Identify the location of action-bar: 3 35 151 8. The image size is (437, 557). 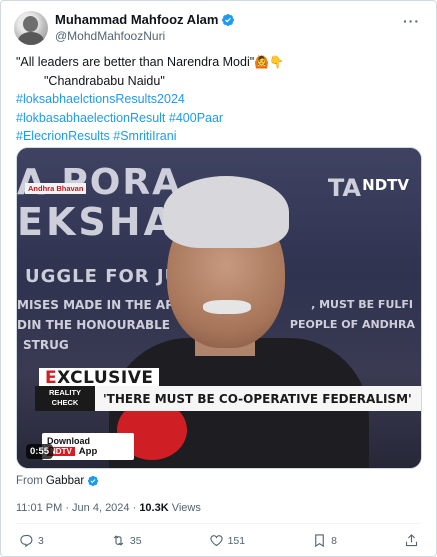
(219, 540).